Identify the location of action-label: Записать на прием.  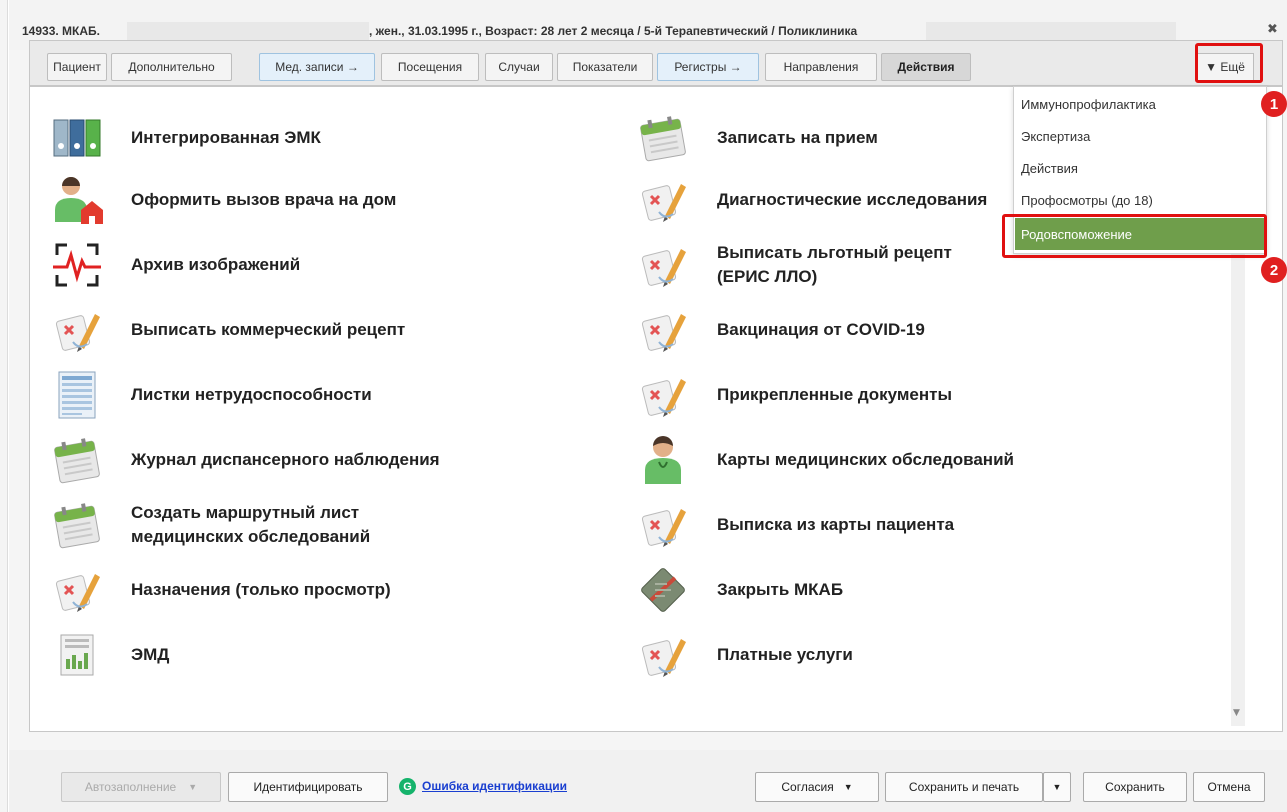
(797, 137).